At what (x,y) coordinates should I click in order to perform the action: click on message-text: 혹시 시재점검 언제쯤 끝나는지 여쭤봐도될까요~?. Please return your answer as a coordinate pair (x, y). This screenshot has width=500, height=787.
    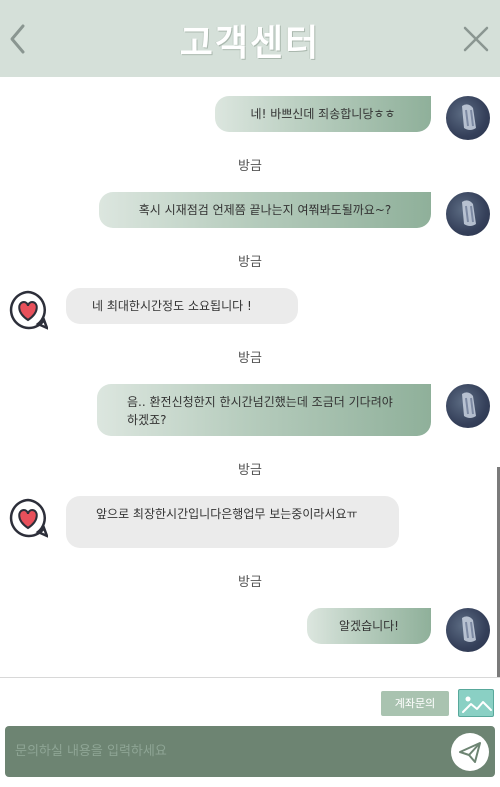
    Looking at the image, I should click on (265, 210).